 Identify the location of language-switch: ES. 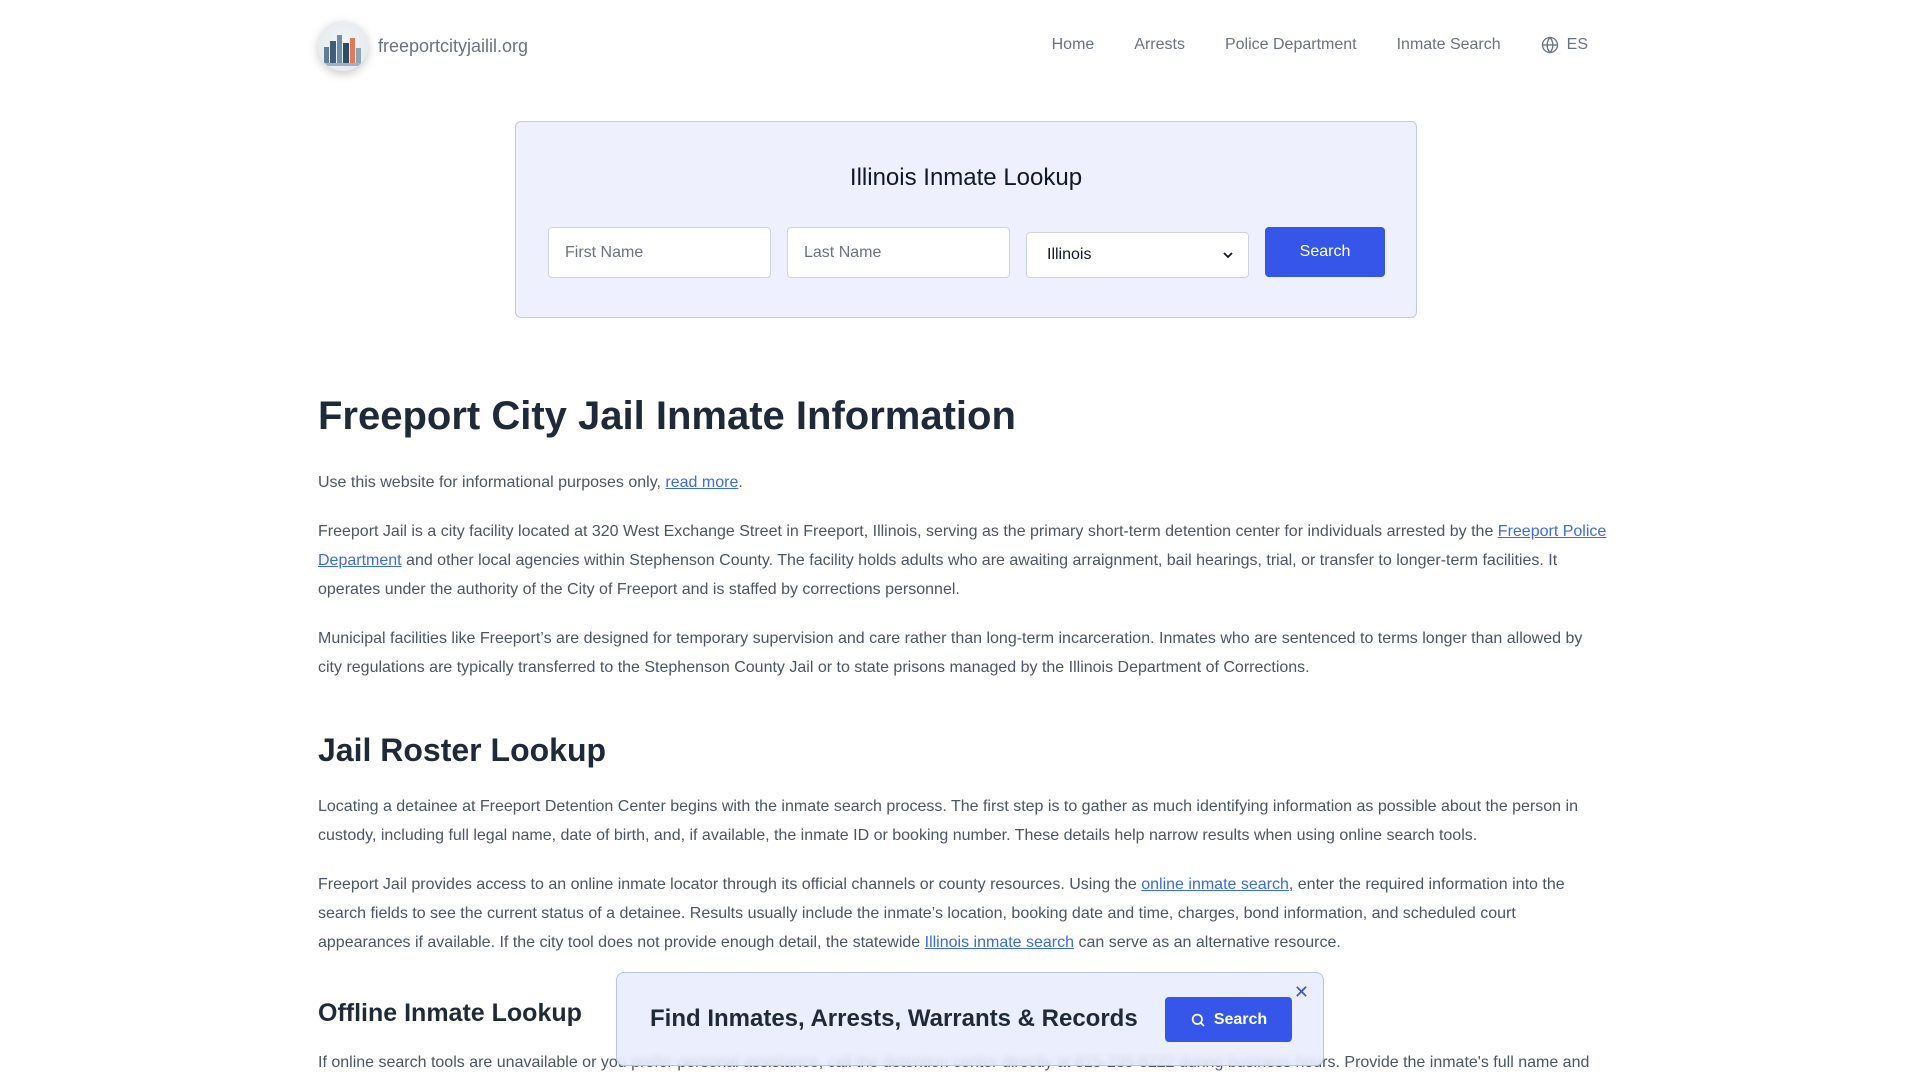
(1564, 45).